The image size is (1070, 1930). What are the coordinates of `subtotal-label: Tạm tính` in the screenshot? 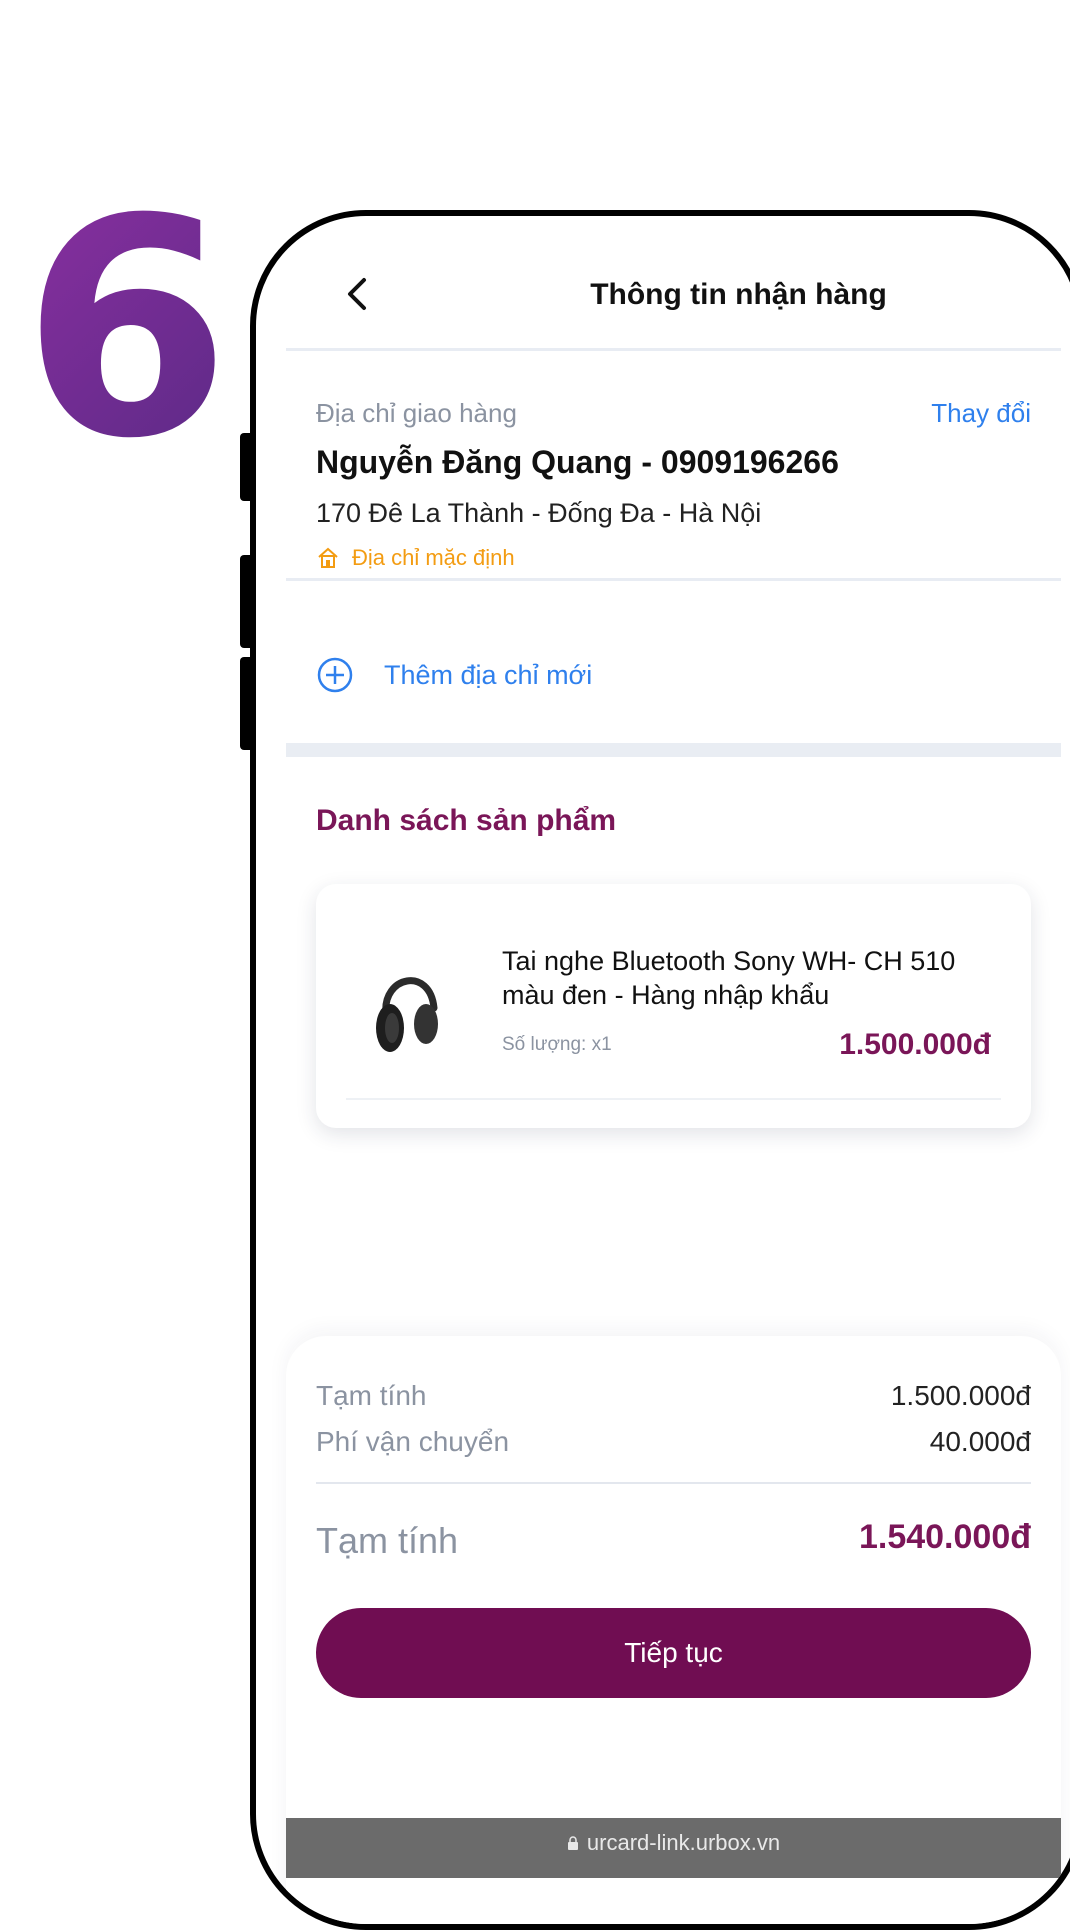 It's located at (371, 1395).